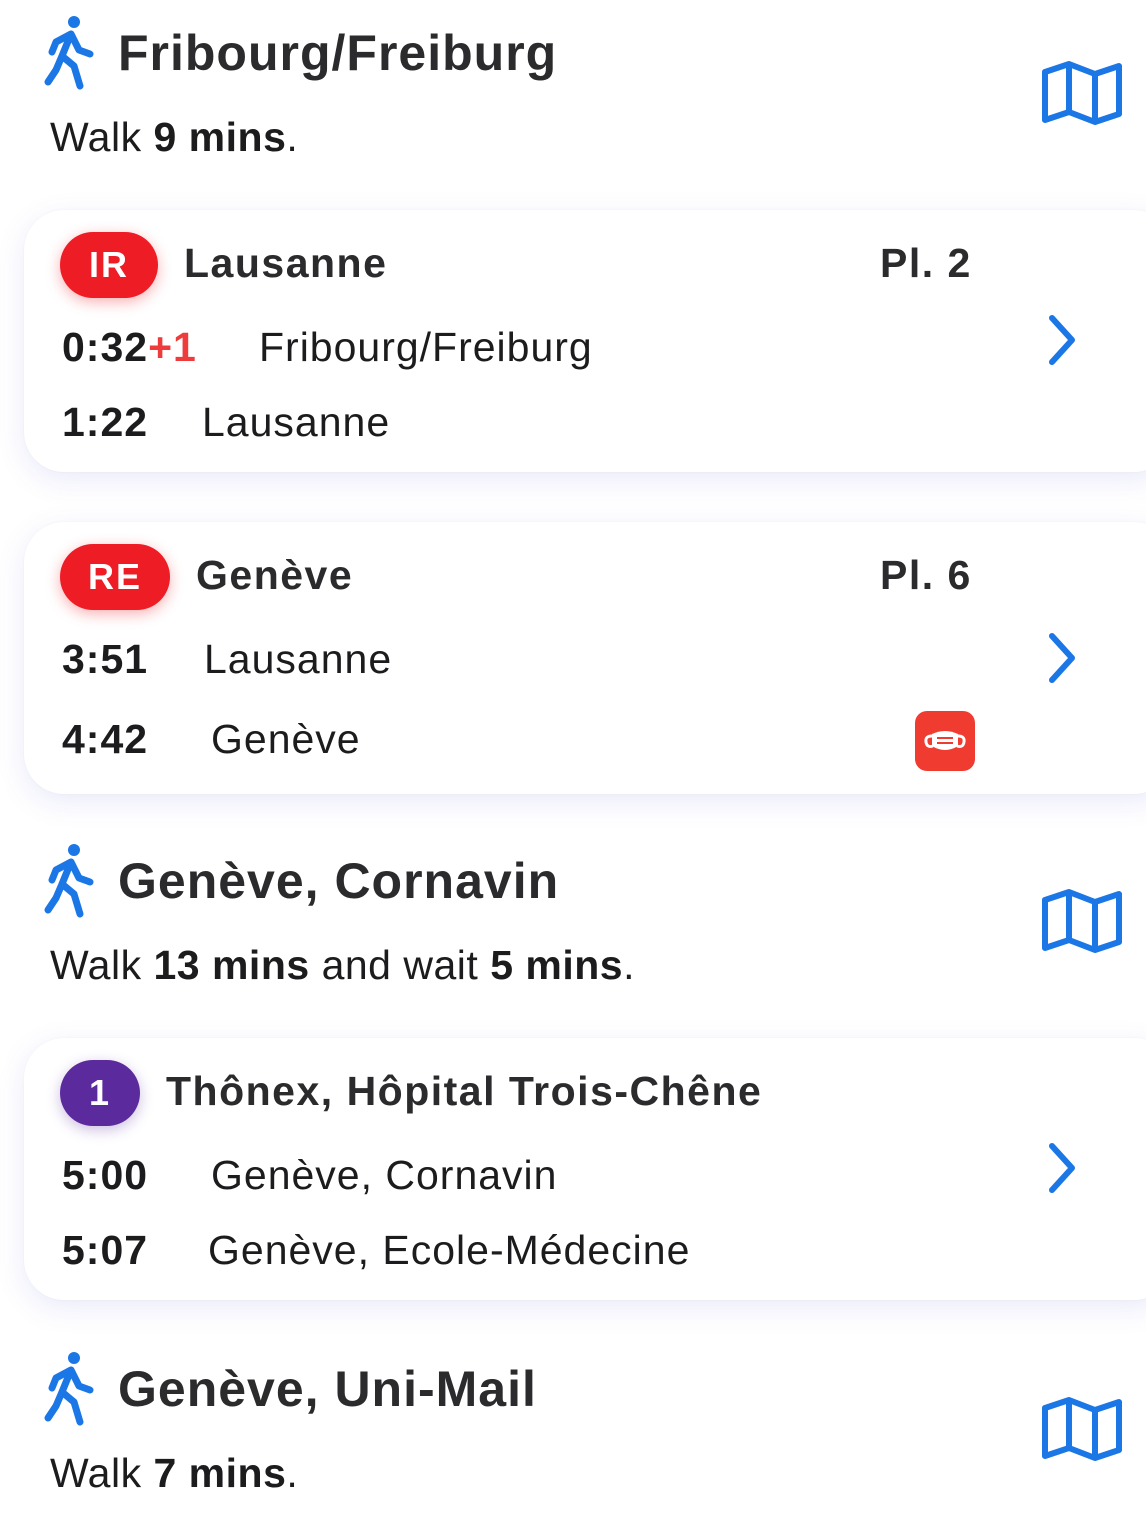  I want to click on walk-destination: Genève, Cornavin, so click(339, 881).